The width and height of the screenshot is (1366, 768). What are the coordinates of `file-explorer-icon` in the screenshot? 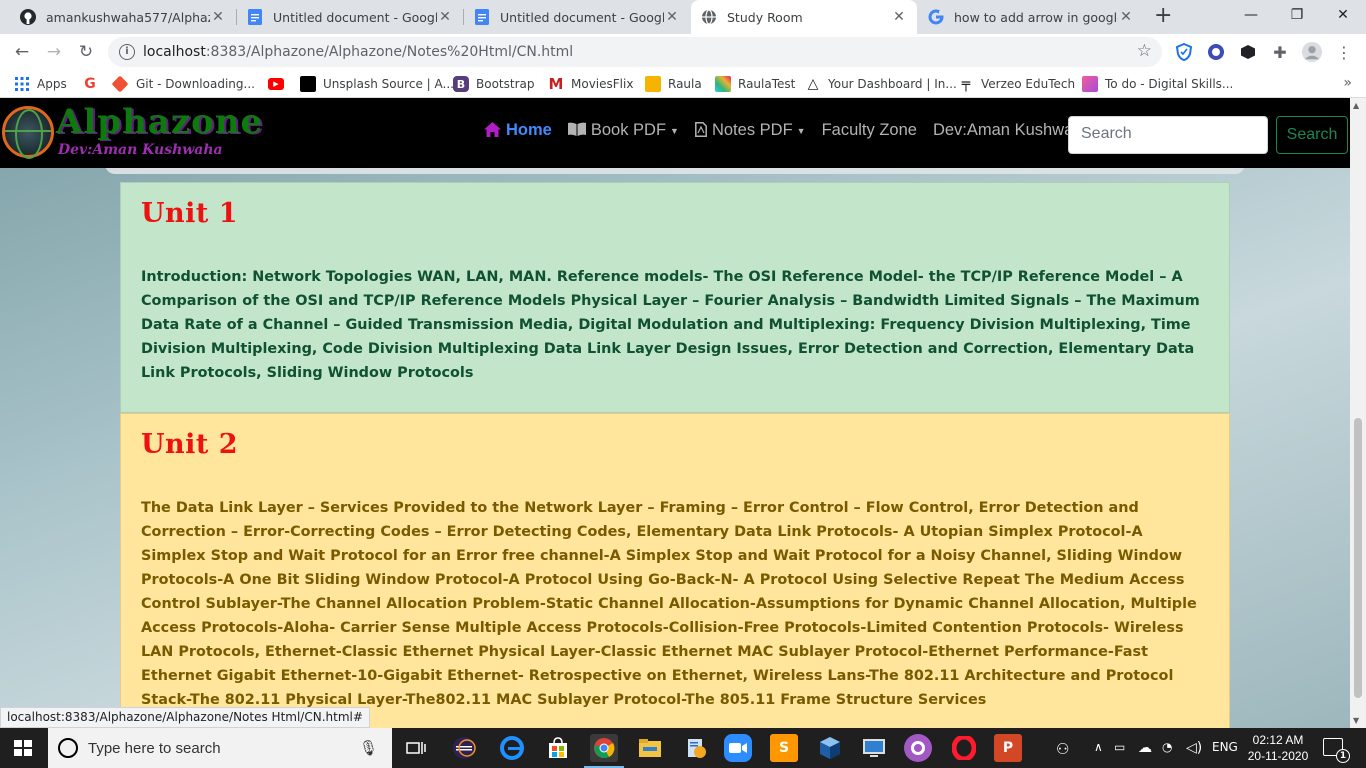 It's located at (650, 748).